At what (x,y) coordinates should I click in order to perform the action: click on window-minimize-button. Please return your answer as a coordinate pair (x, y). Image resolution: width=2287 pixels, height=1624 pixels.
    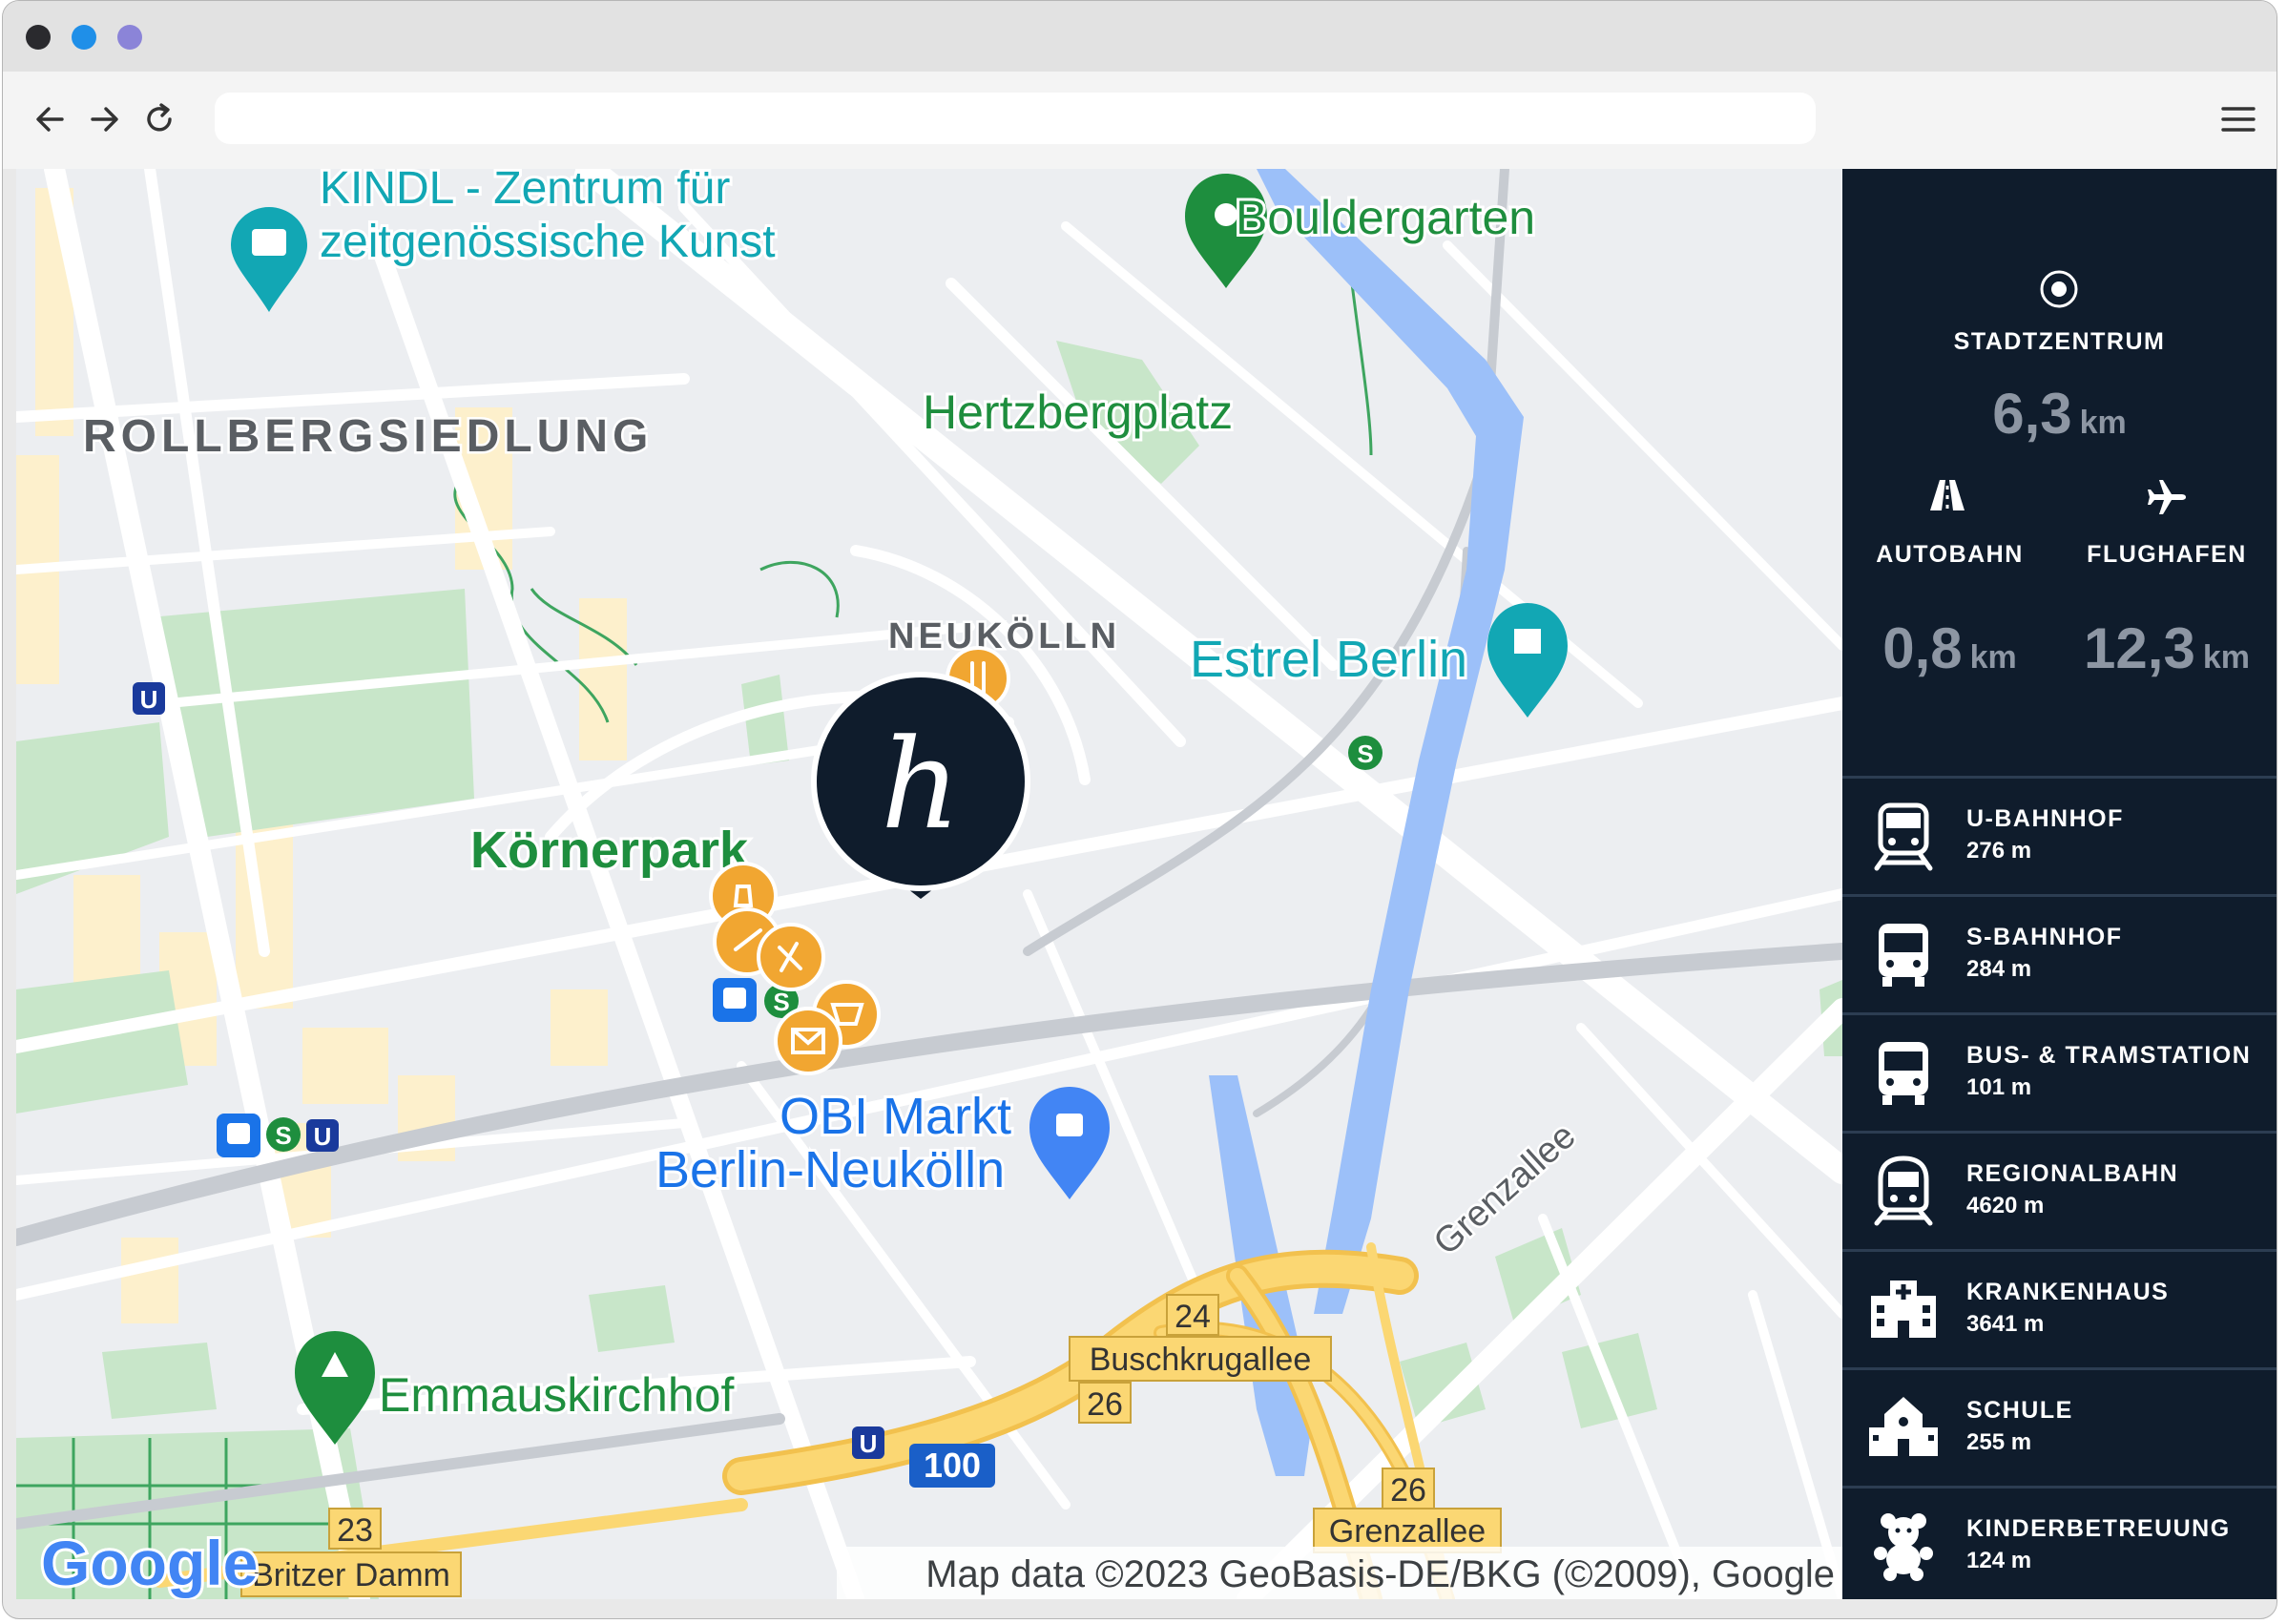
    Looking at the image, I should click on (84, 37).